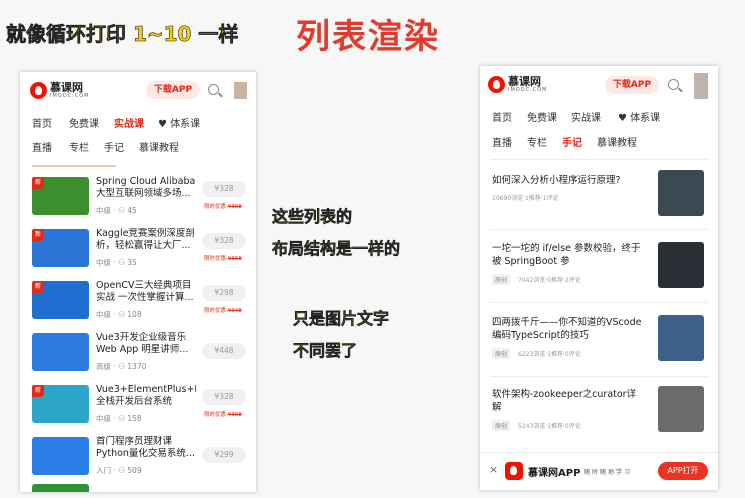 The height and width of the screenshot is (498, 745). I want to click on course-meta: 中级 · ⚇ 108, so click(119, 314).